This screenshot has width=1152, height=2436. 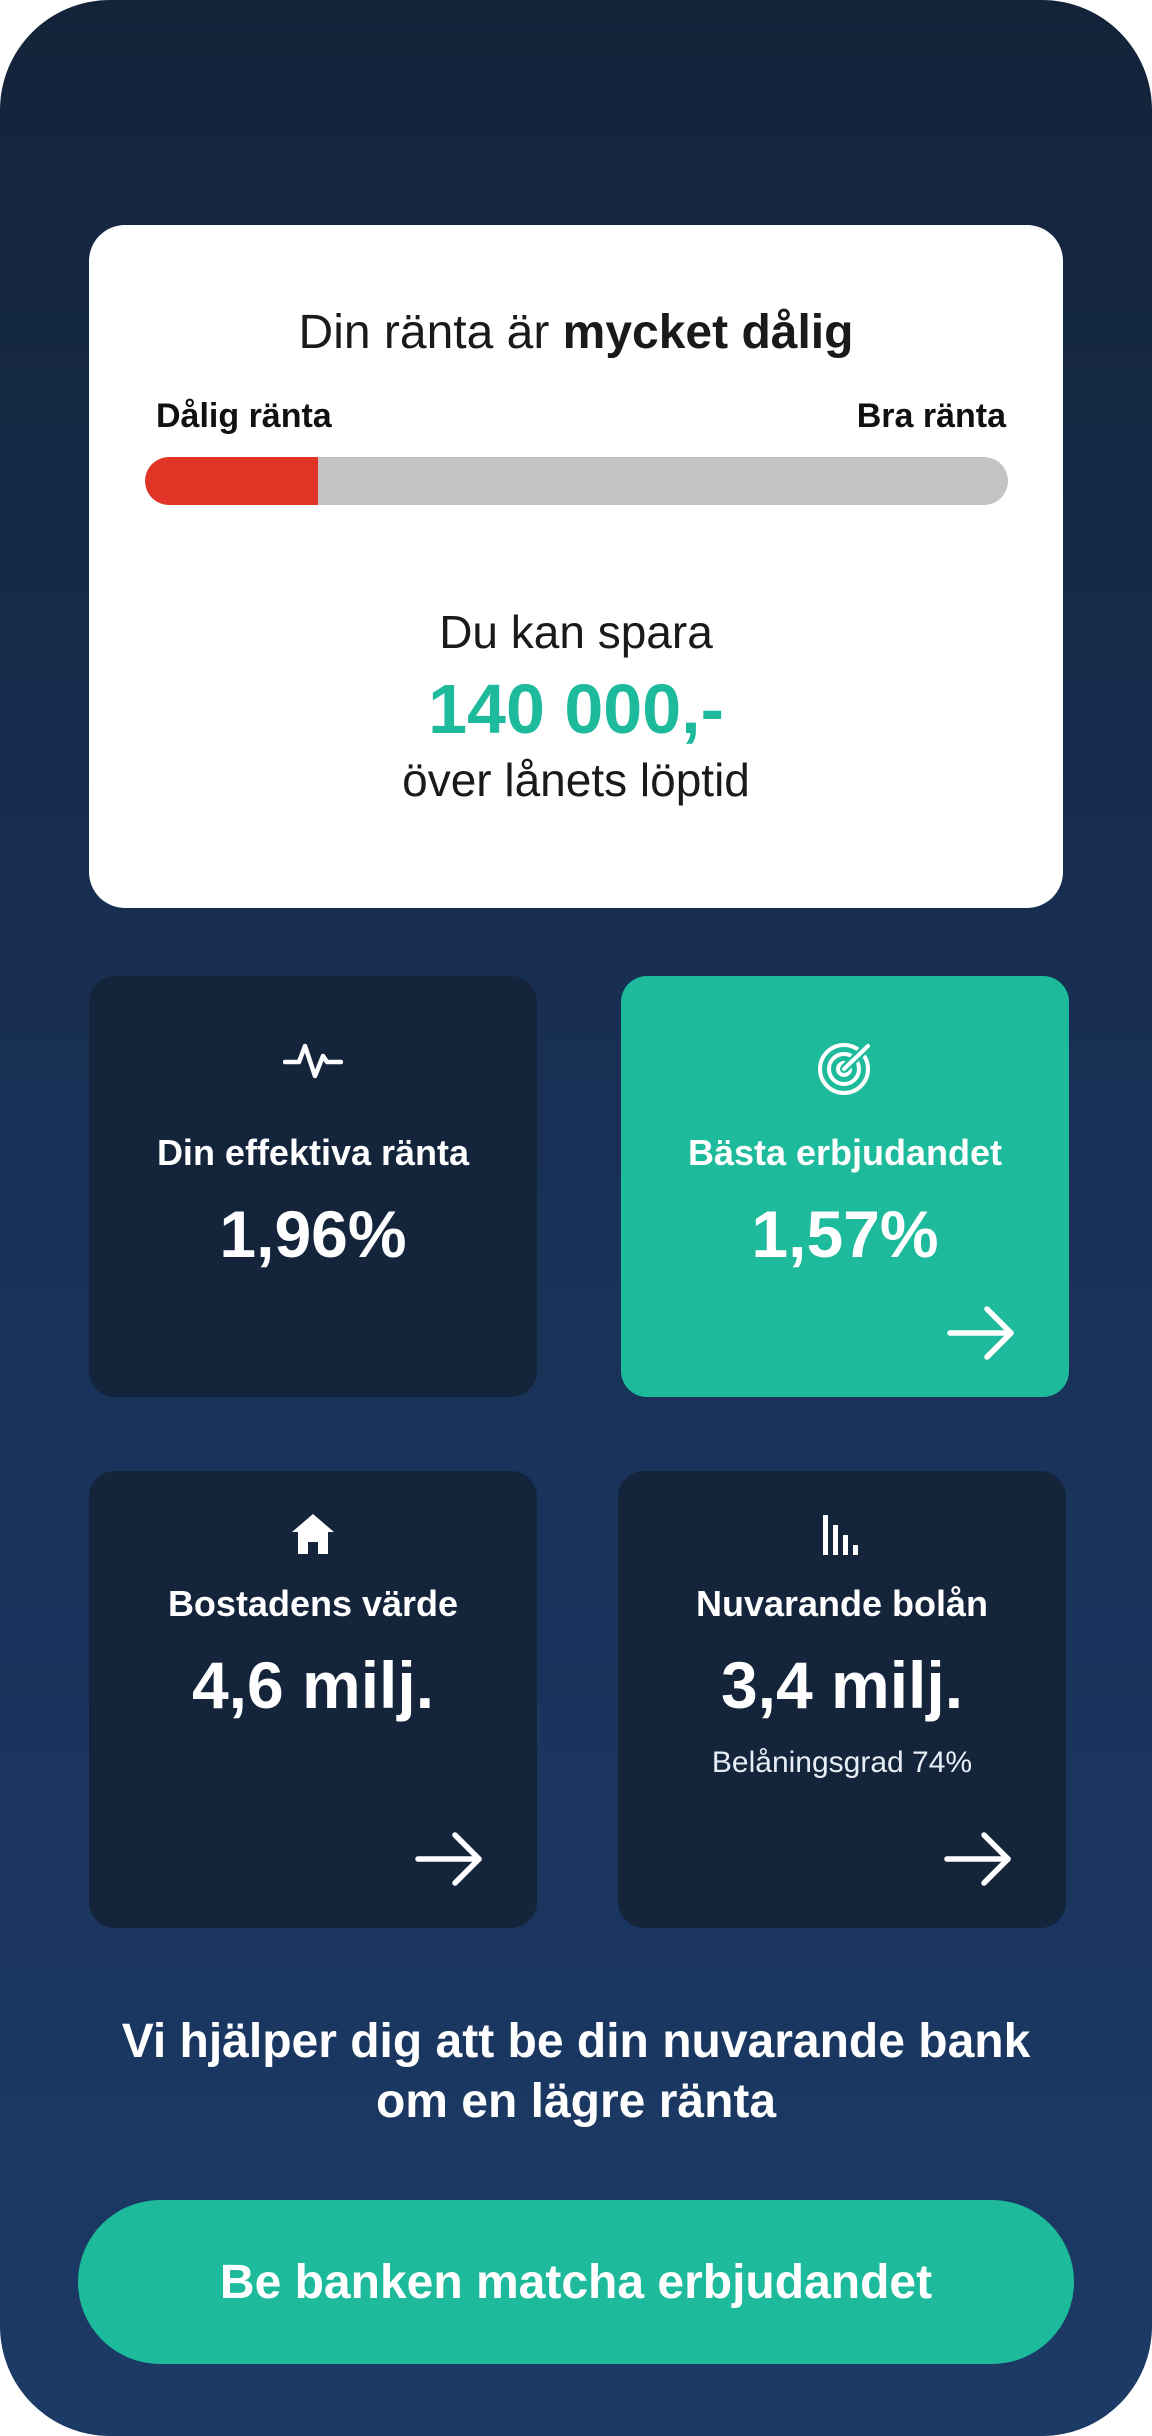 What do you see at coordinates (842, 1685) in the screenshot?
I see `current-loan-value: 3,4 milj.` at bounding box center [842, 1685].